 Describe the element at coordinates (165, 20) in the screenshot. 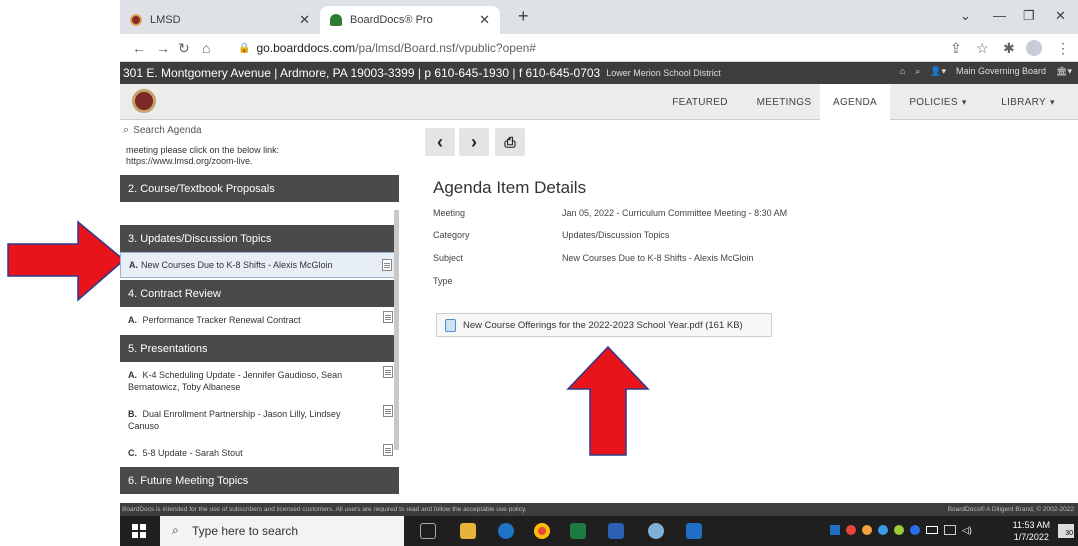

I see `tab-label: LMSD` at that location.